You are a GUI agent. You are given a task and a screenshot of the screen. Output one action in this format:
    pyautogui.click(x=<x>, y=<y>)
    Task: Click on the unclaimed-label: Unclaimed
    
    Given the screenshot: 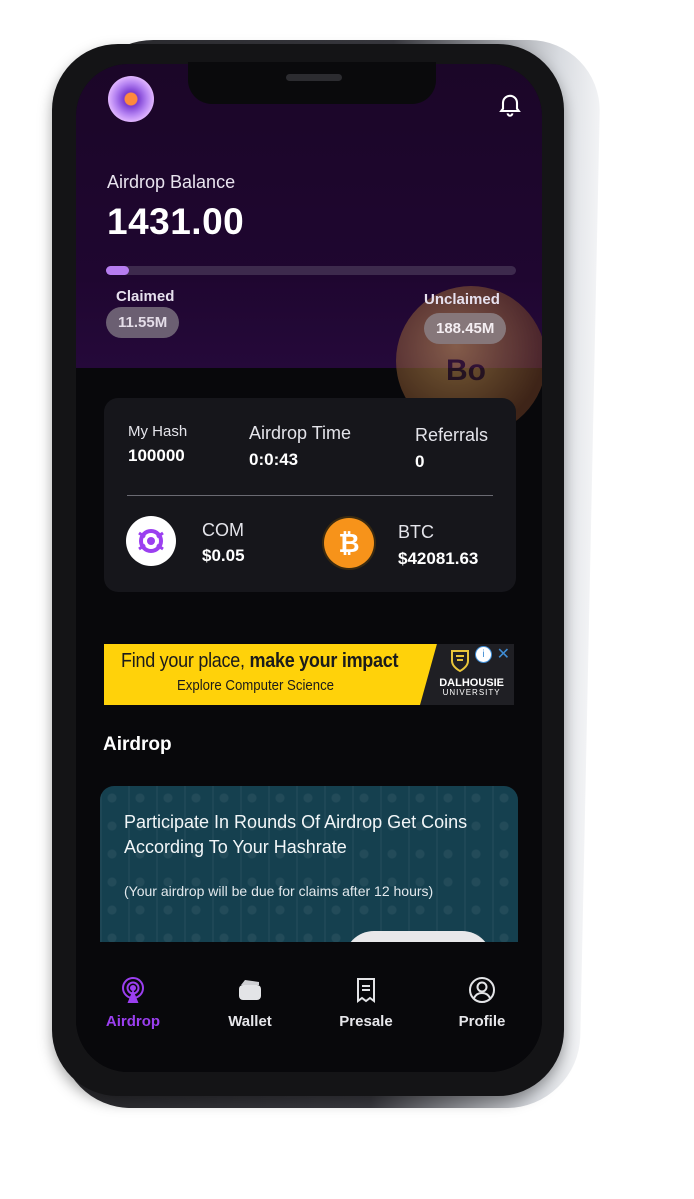 What is the action you would take?
    pyautogui.click(x=462, y=299)
    